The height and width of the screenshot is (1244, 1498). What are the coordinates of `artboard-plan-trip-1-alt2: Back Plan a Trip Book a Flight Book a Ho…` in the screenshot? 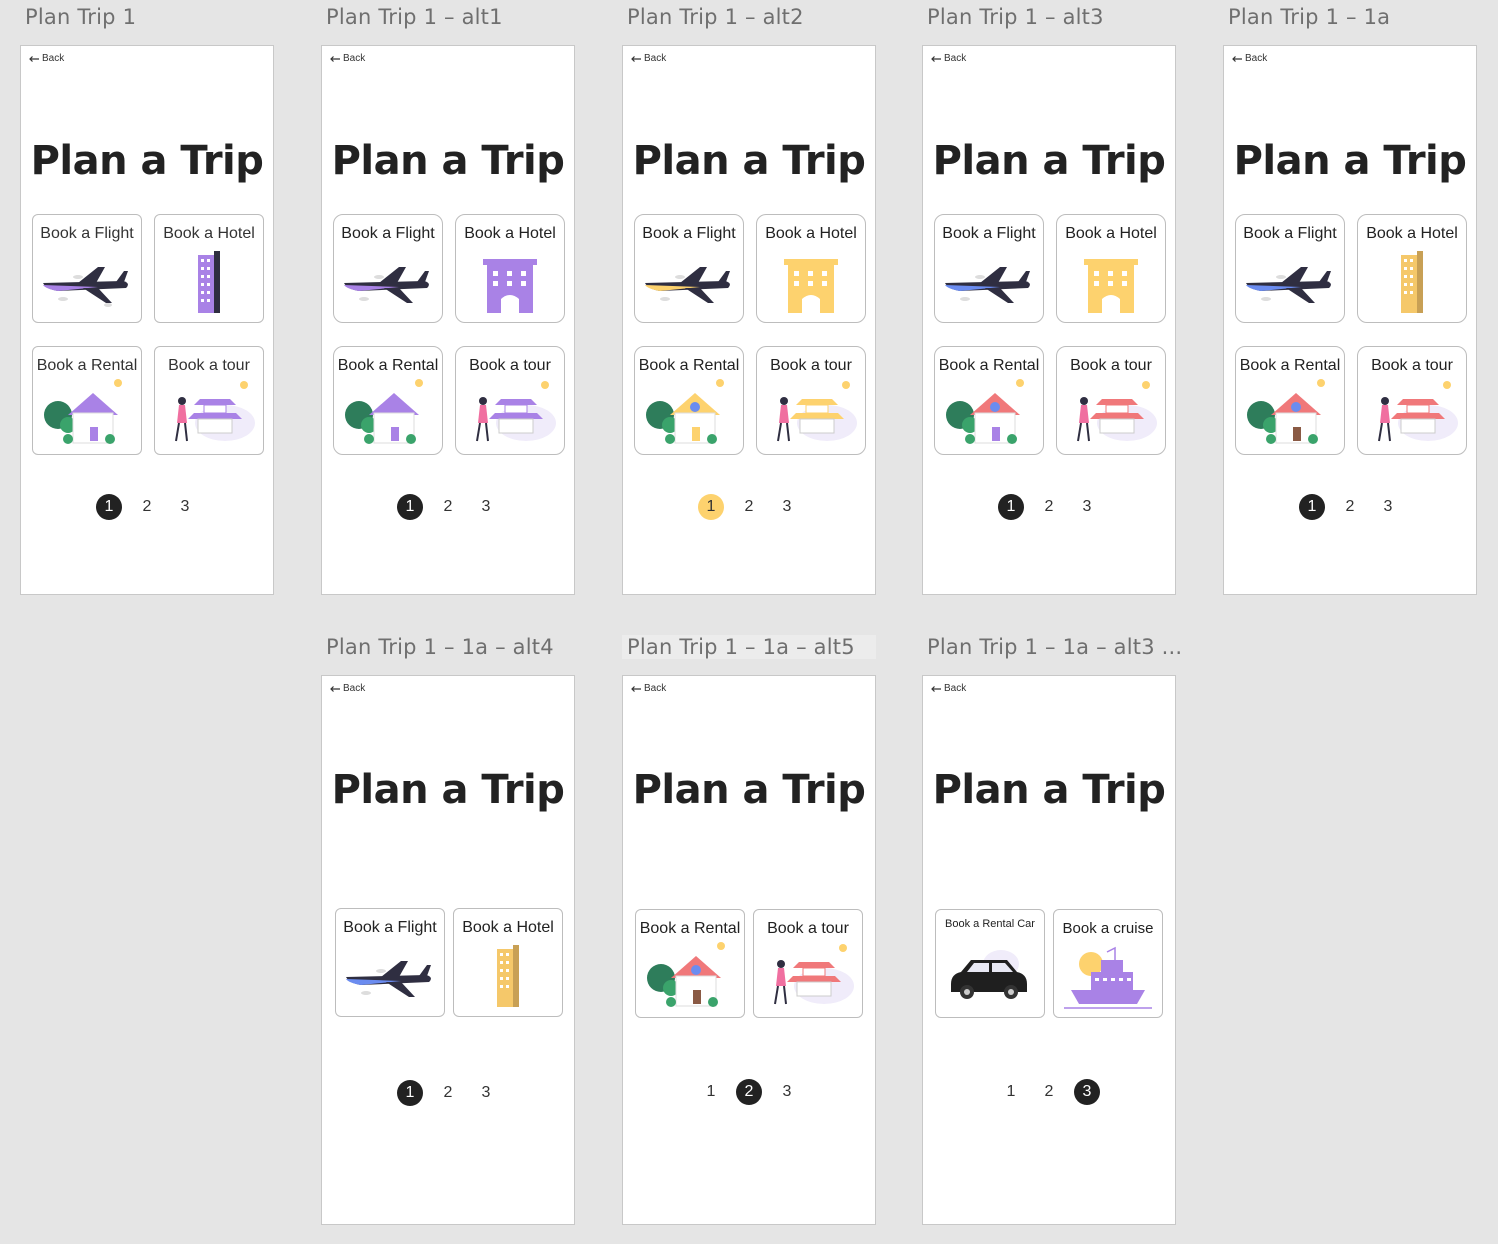 It's located at (749, 320).